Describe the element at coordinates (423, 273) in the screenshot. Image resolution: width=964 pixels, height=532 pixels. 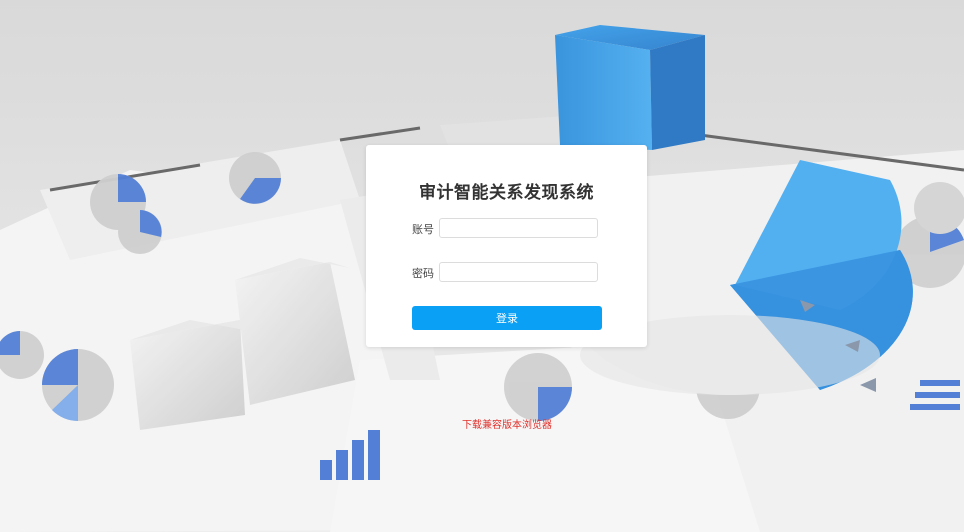
I see `password-label: 密码` at that location.